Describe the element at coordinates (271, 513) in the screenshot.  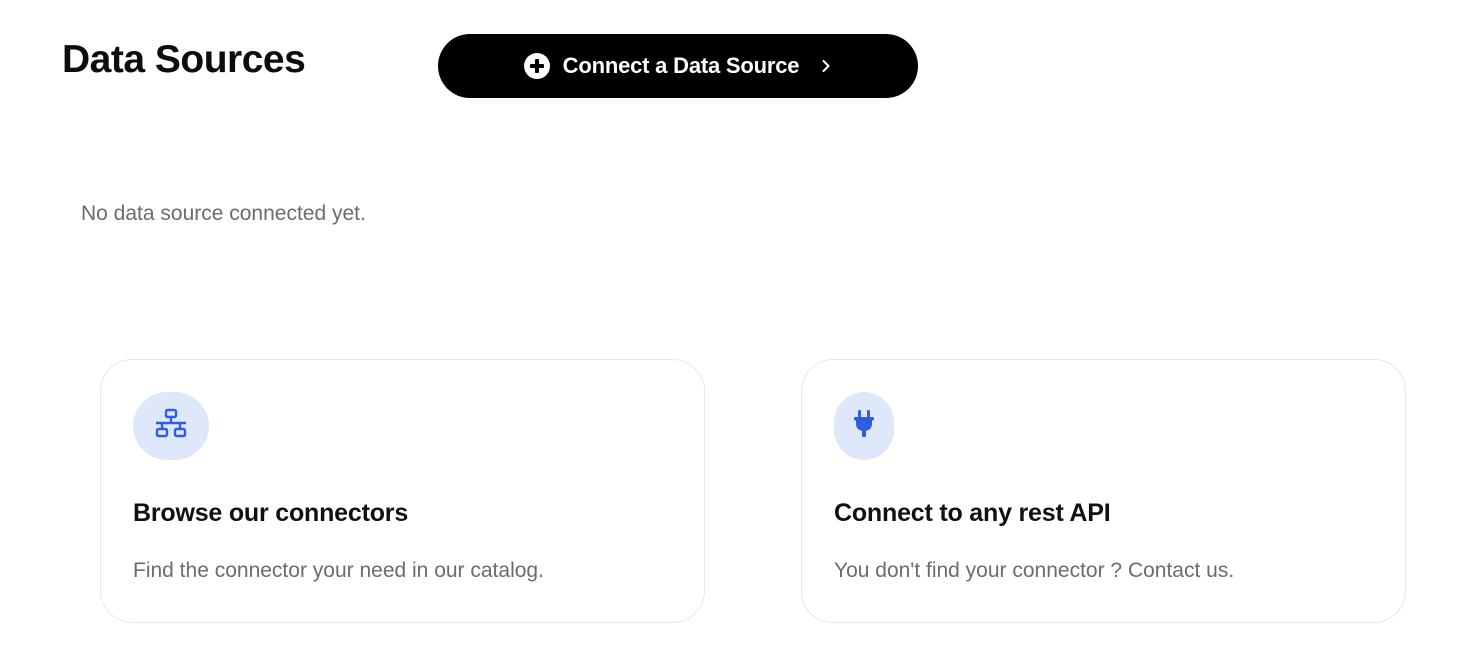
I see `card-title: Browse our connectors` at that location.